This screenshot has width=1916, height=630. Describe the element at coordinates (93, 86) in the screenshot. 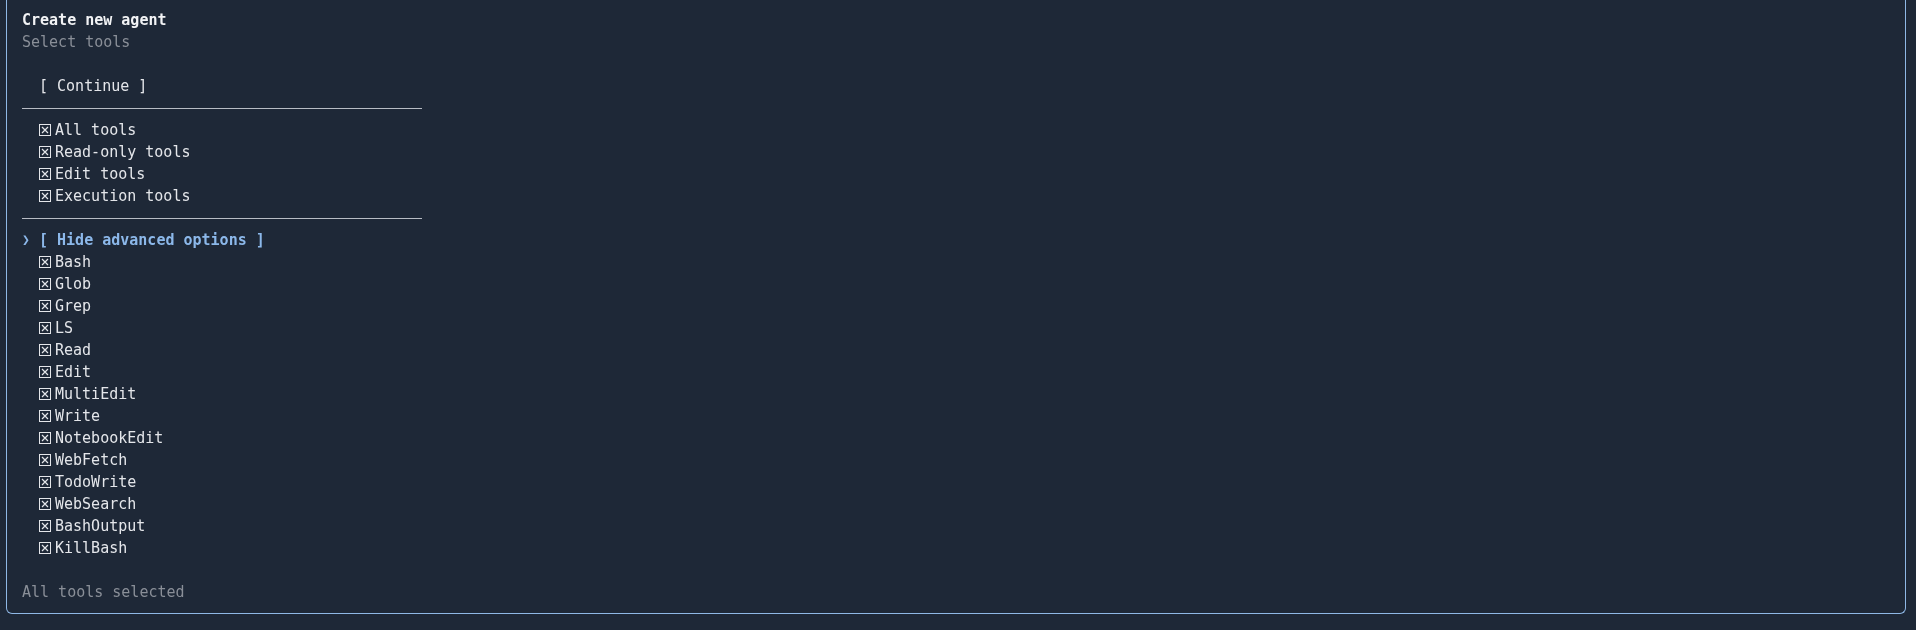

I see `continue-button: [ Continue ]` at that location.